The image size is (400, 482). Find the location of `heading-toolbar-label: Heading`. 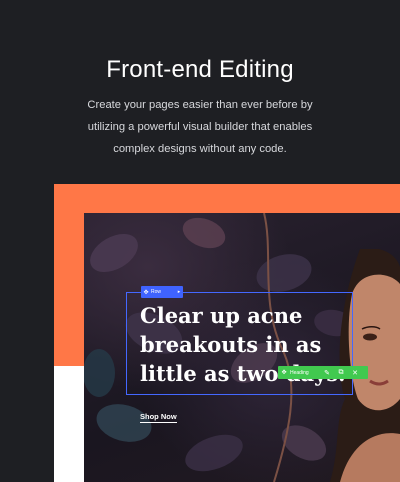

heading-toolbar-label: Heading is located at coordinates (299, 372).